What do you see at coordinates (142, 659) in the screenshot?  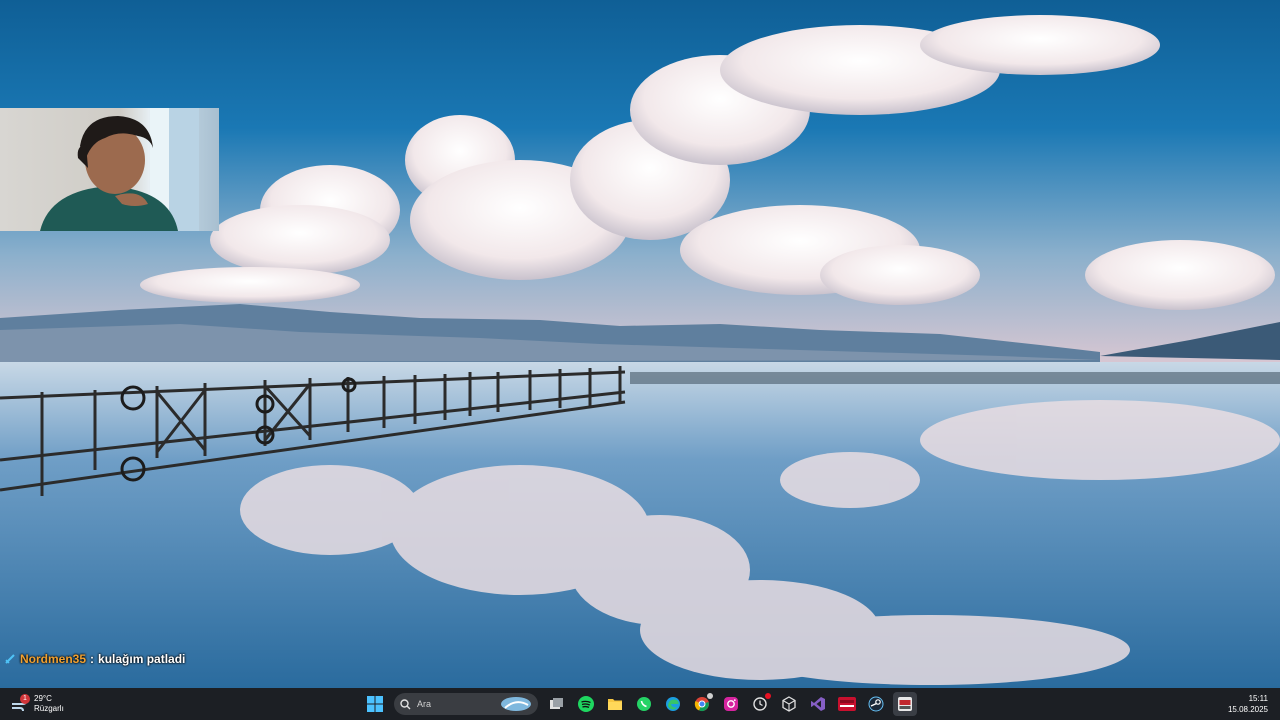 I see `chat-text: kulağım patladi` at bounding box center [142, 659].